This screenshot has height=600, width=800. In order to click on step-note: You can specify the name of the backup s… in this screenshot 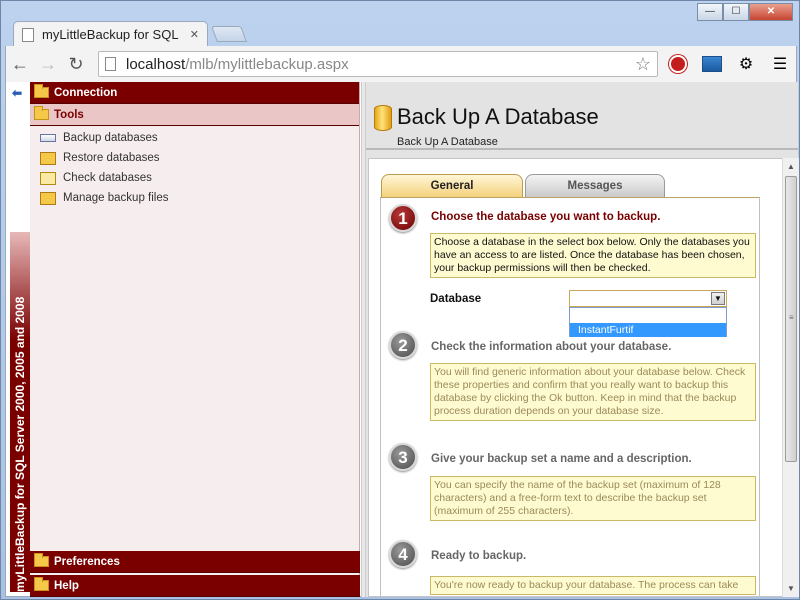, I will do `click(593, 498)`.